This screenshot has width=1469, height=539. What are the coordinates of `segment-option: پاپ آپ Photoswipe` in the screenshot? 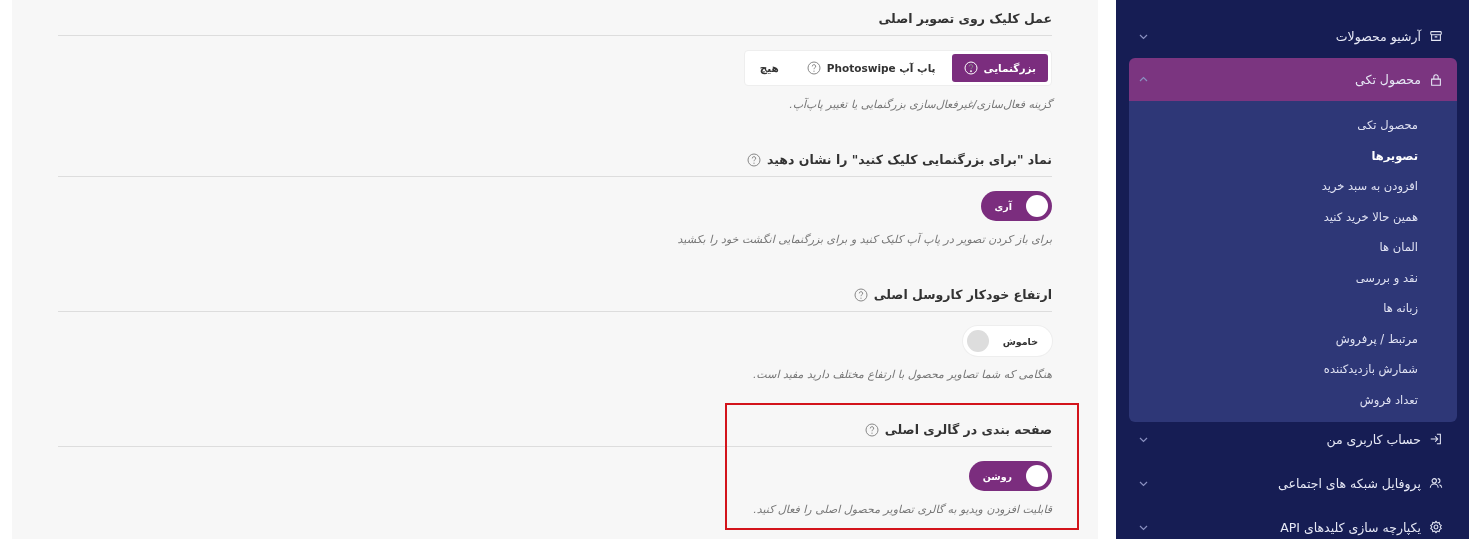 It's located at (871, 68).